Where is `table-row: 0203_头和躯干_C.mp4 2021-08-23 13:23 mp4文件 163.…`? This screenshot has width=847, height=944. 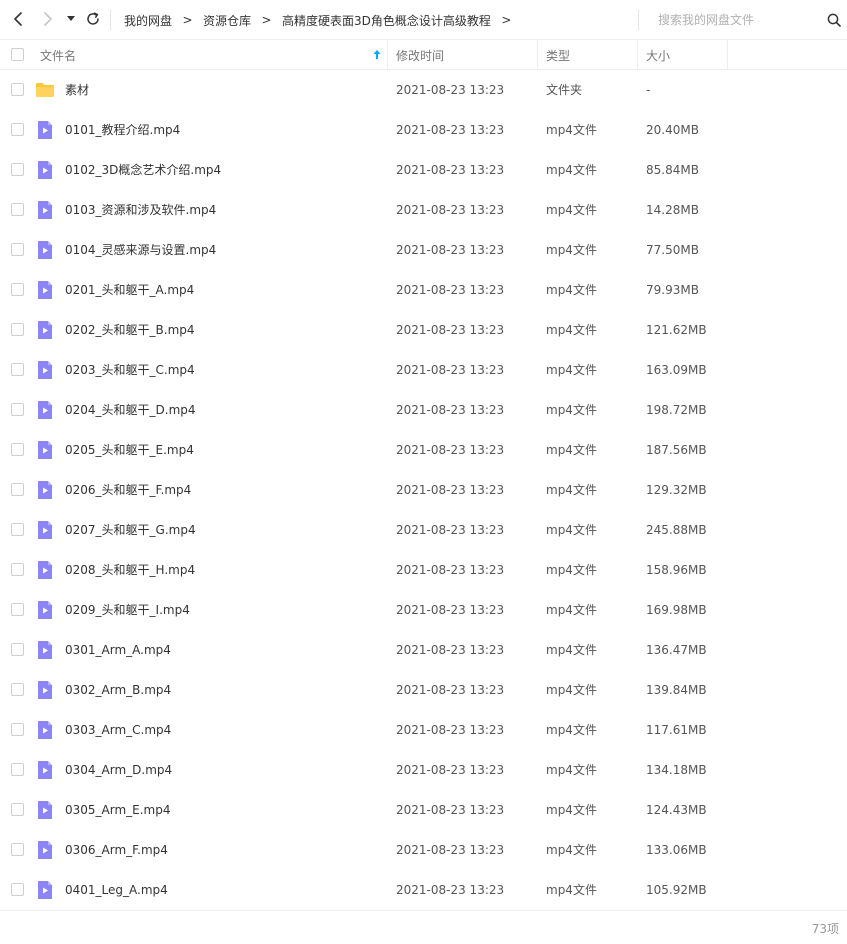 table-row: 0203_头和躯干_C.mp4 2021-08-23 13:23 mp4文件 163.… is located at coordinates (423, 370).